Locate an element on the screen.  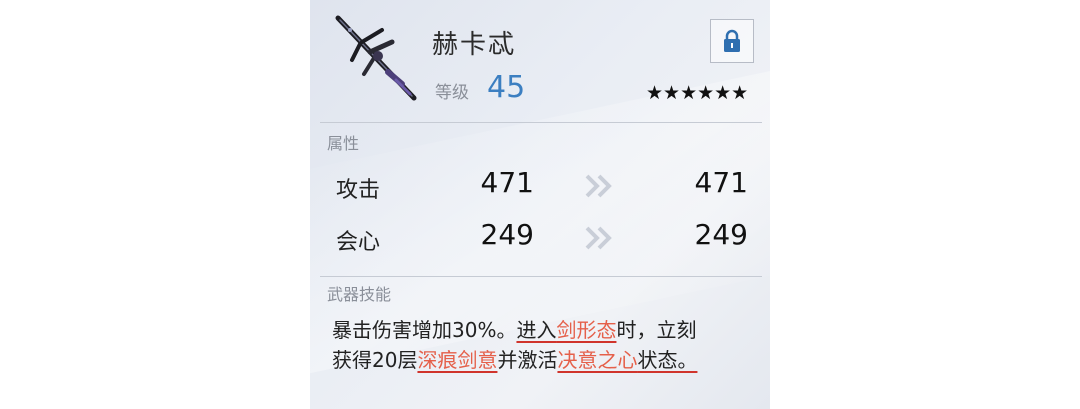
spear-weapon-icon is located at coordinates (376, 58).